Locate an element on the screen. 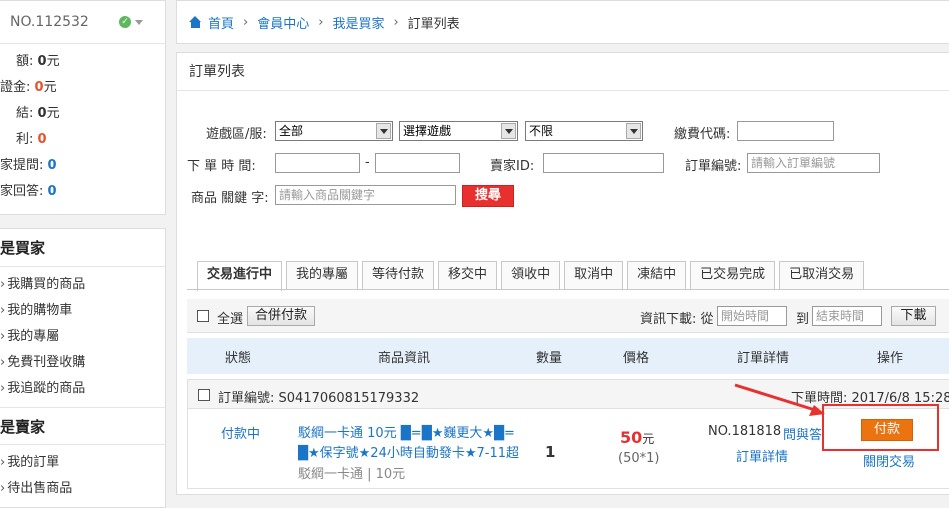 The height and width of the screenshot is (508, 949). annotation-arrow-icon is located at coordinates (779, 399).